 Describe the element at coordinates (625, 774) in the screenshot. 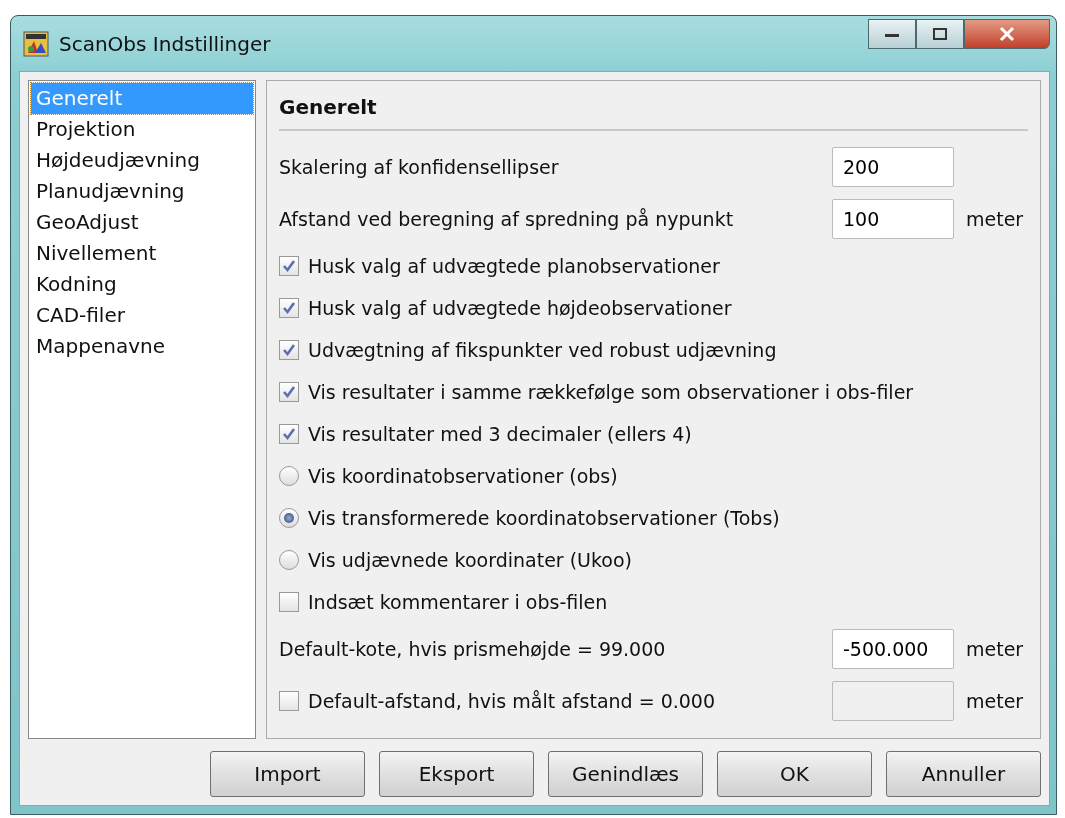

I see `dialog-button: Genindlæs` at that location.